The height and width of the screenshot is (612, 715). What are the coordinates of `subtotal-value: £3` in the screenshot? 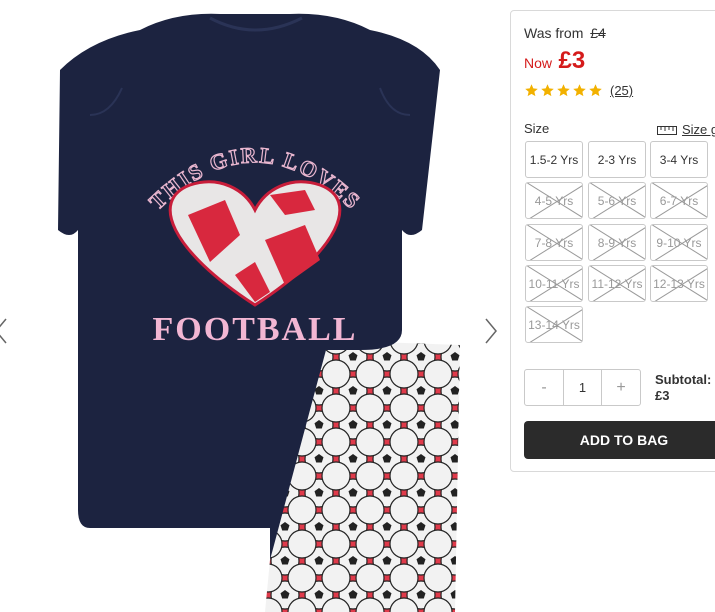 It's located at (662, 395).